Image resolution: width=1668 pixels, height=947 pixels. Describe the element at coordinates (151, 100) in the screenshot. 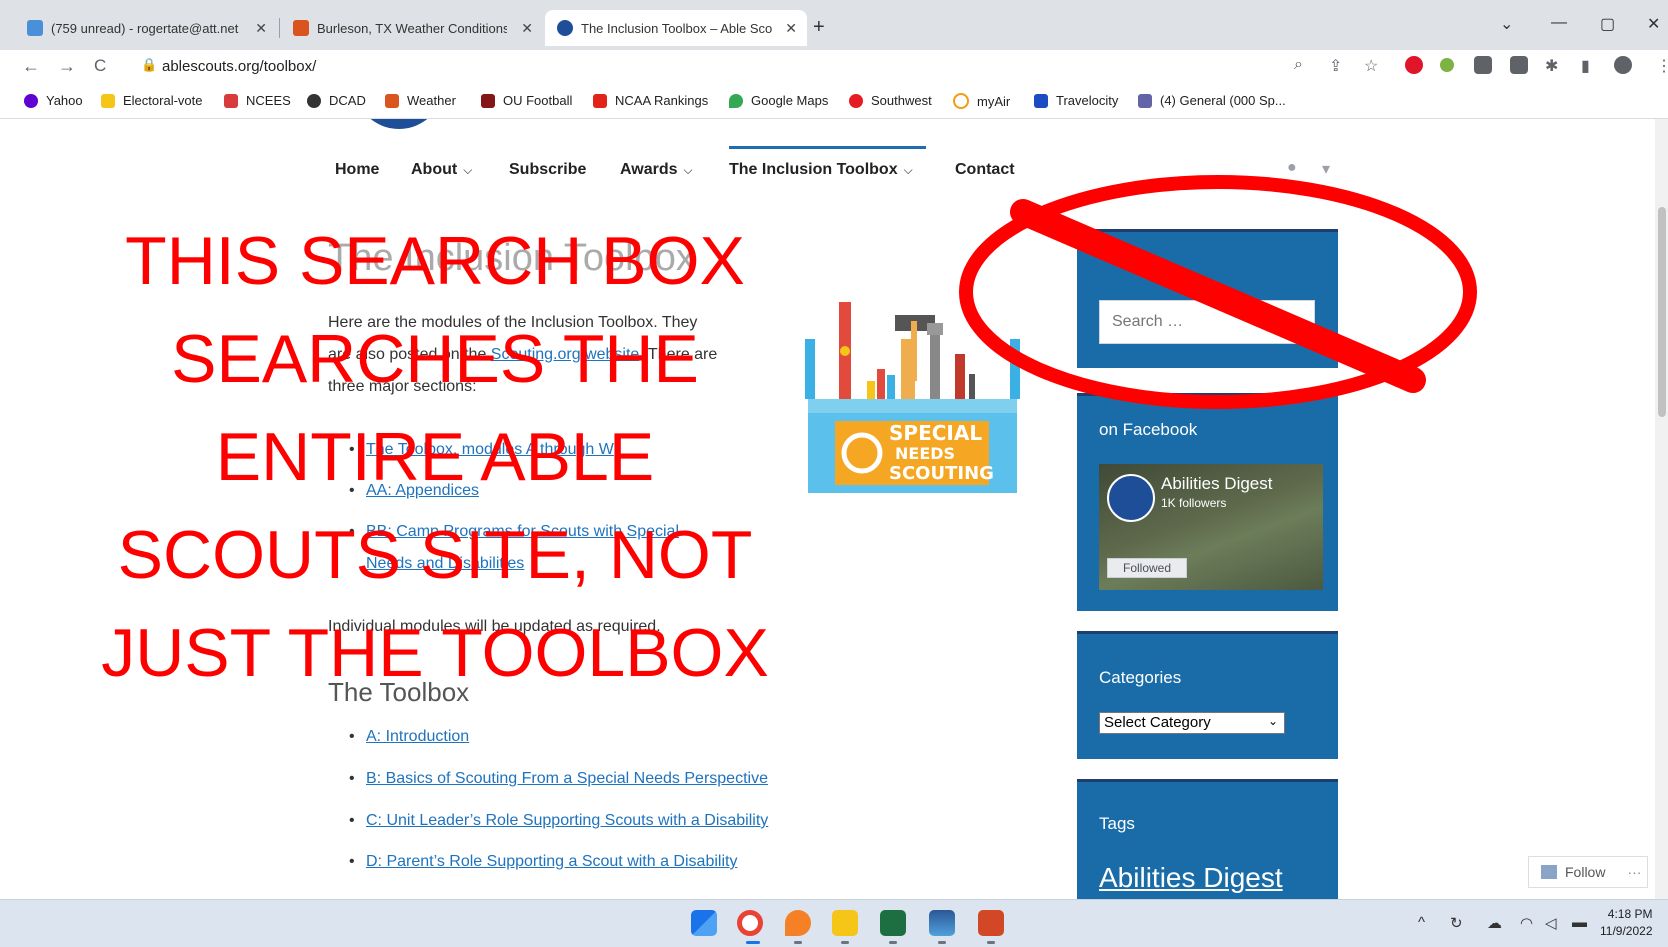

I see `bookmark-electoral-vote: Electoral-vote` at that location.